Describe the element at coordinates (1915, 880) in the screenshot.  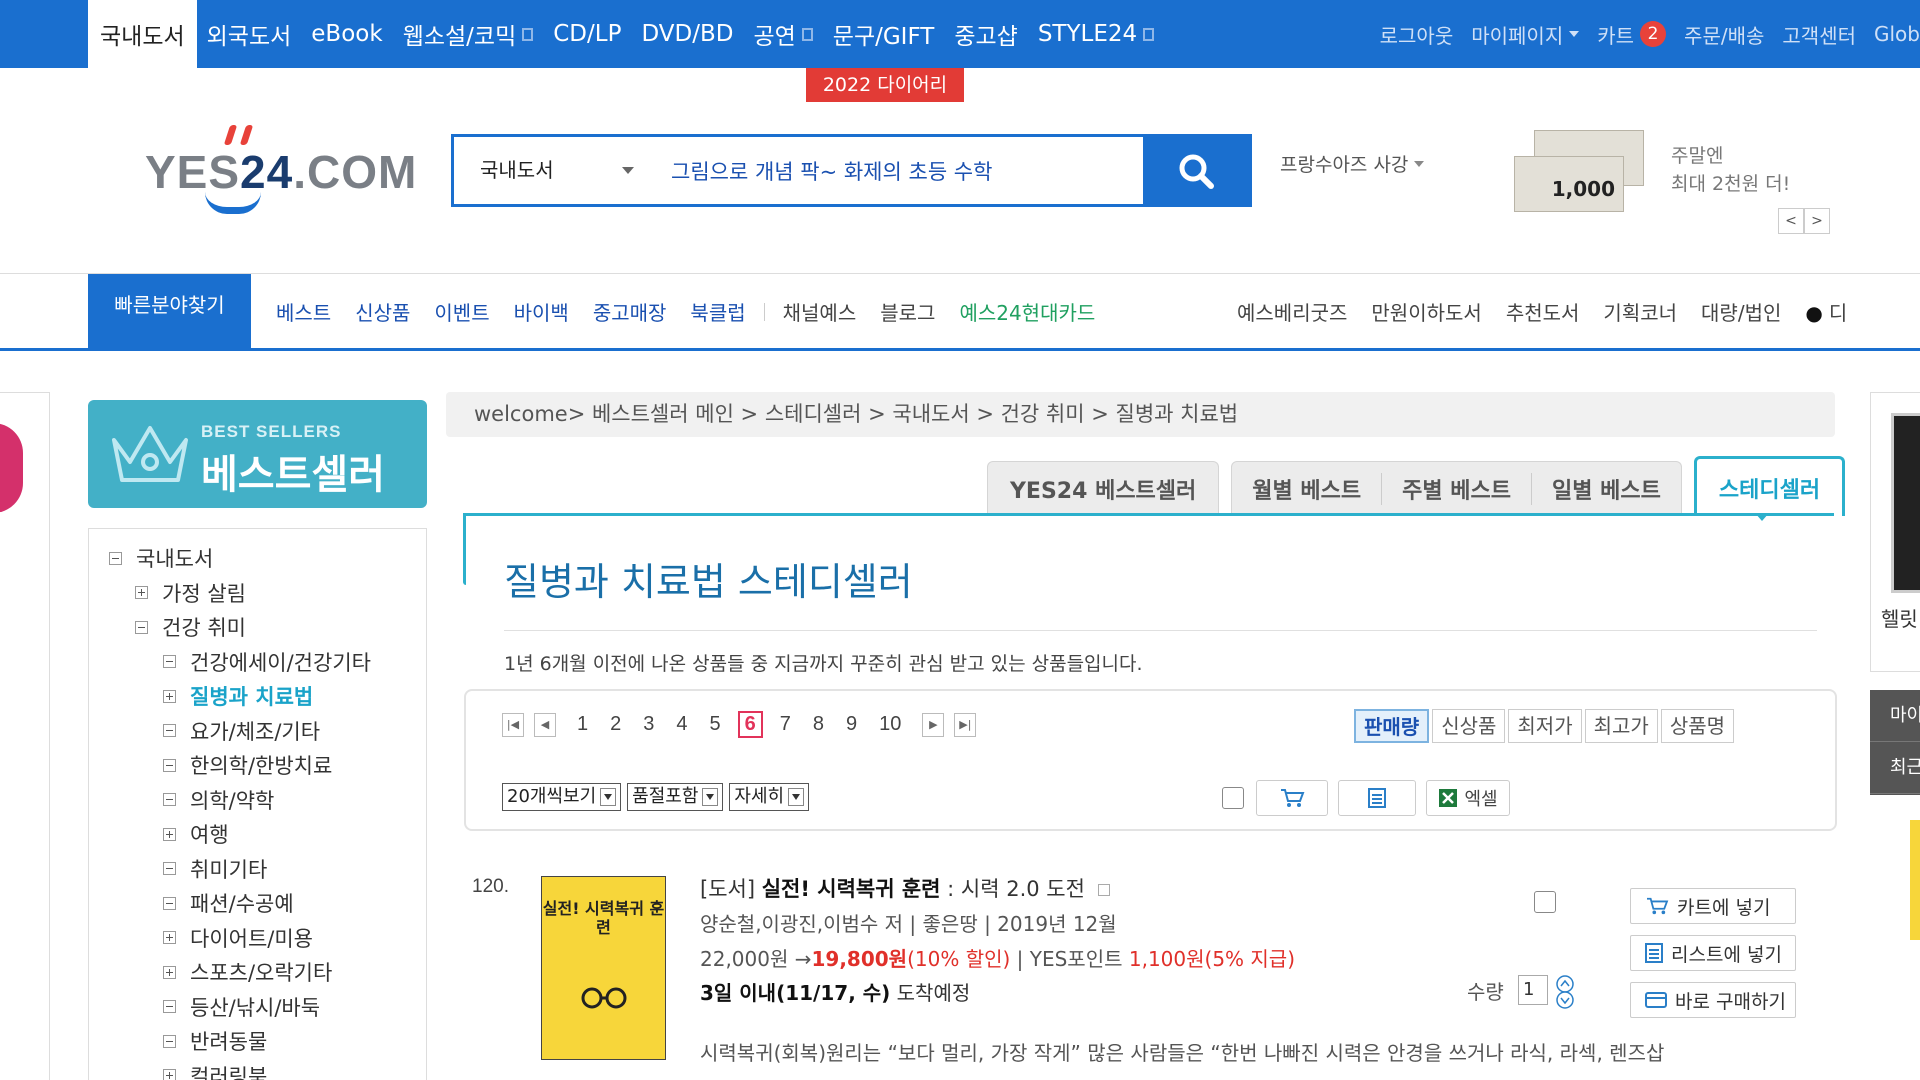
I see `right-side-ad` at that location.